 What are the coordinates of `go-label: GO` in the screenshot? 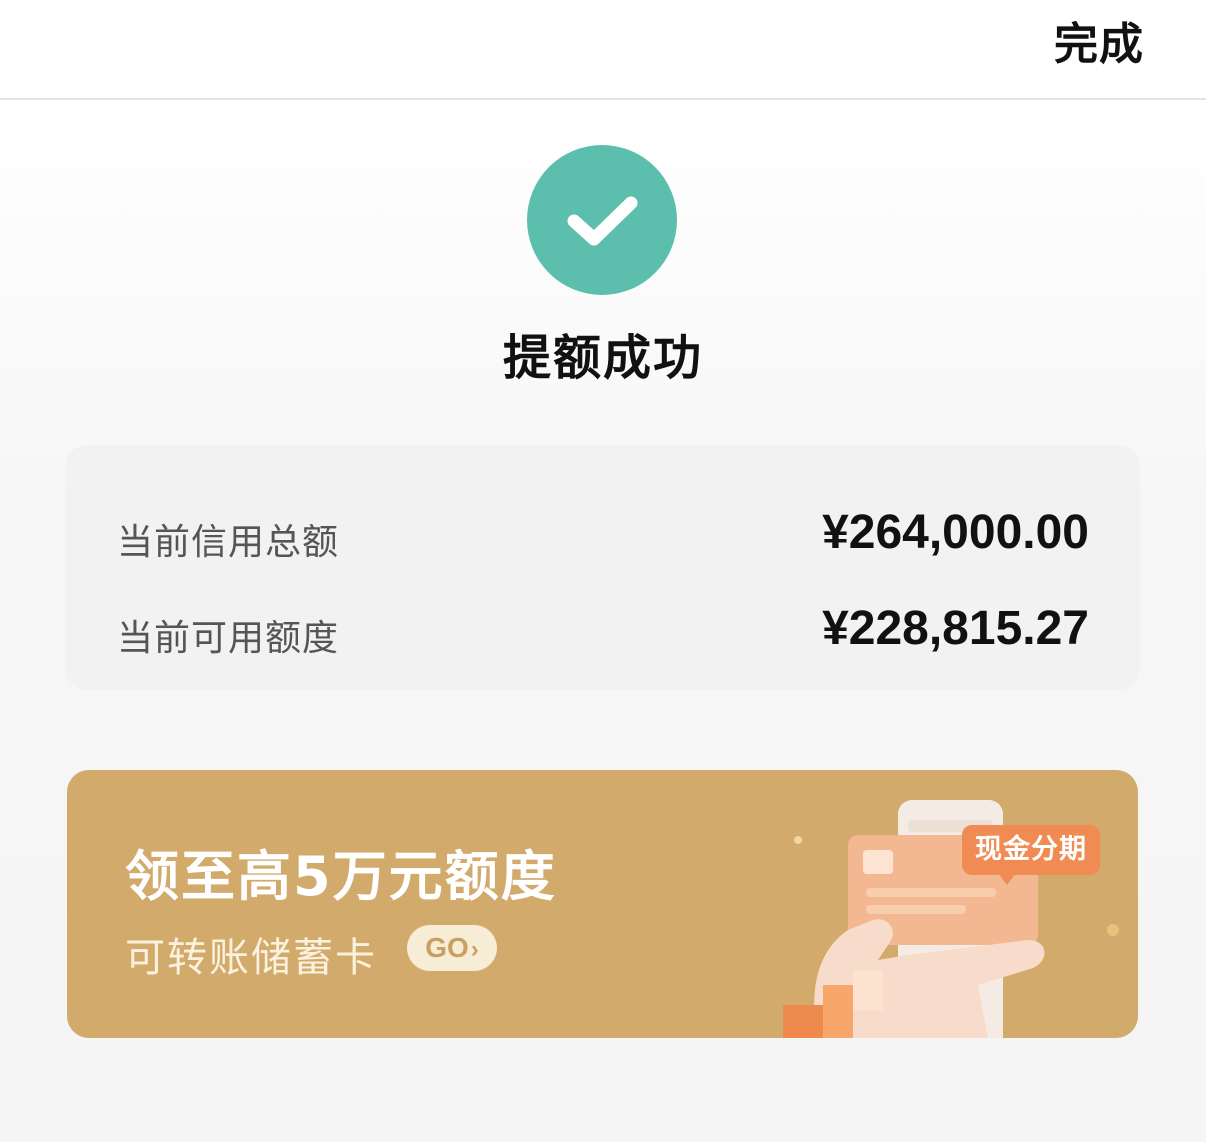 It's located at (447, 947).